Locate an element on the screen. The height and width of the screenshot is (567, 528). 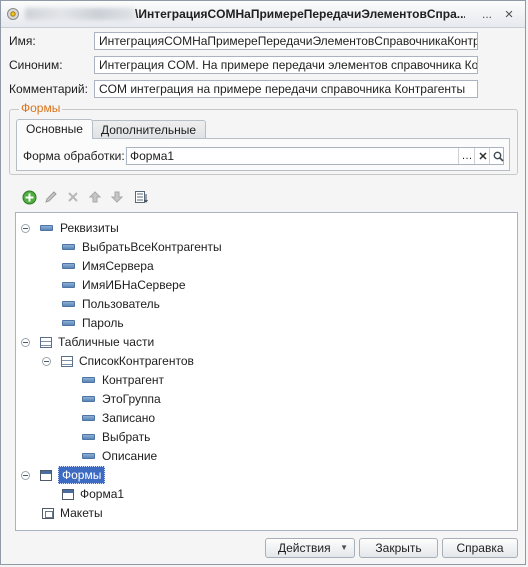
tree-item-label: Контрагент is located at coordinates (133, 380).